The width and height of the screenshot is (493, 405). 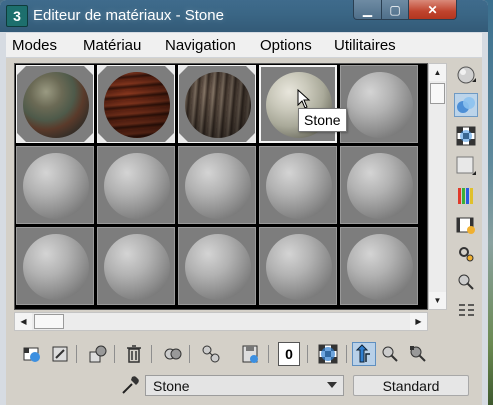 I want to click on put-to-scene-icon, so click(x=60, y=354).